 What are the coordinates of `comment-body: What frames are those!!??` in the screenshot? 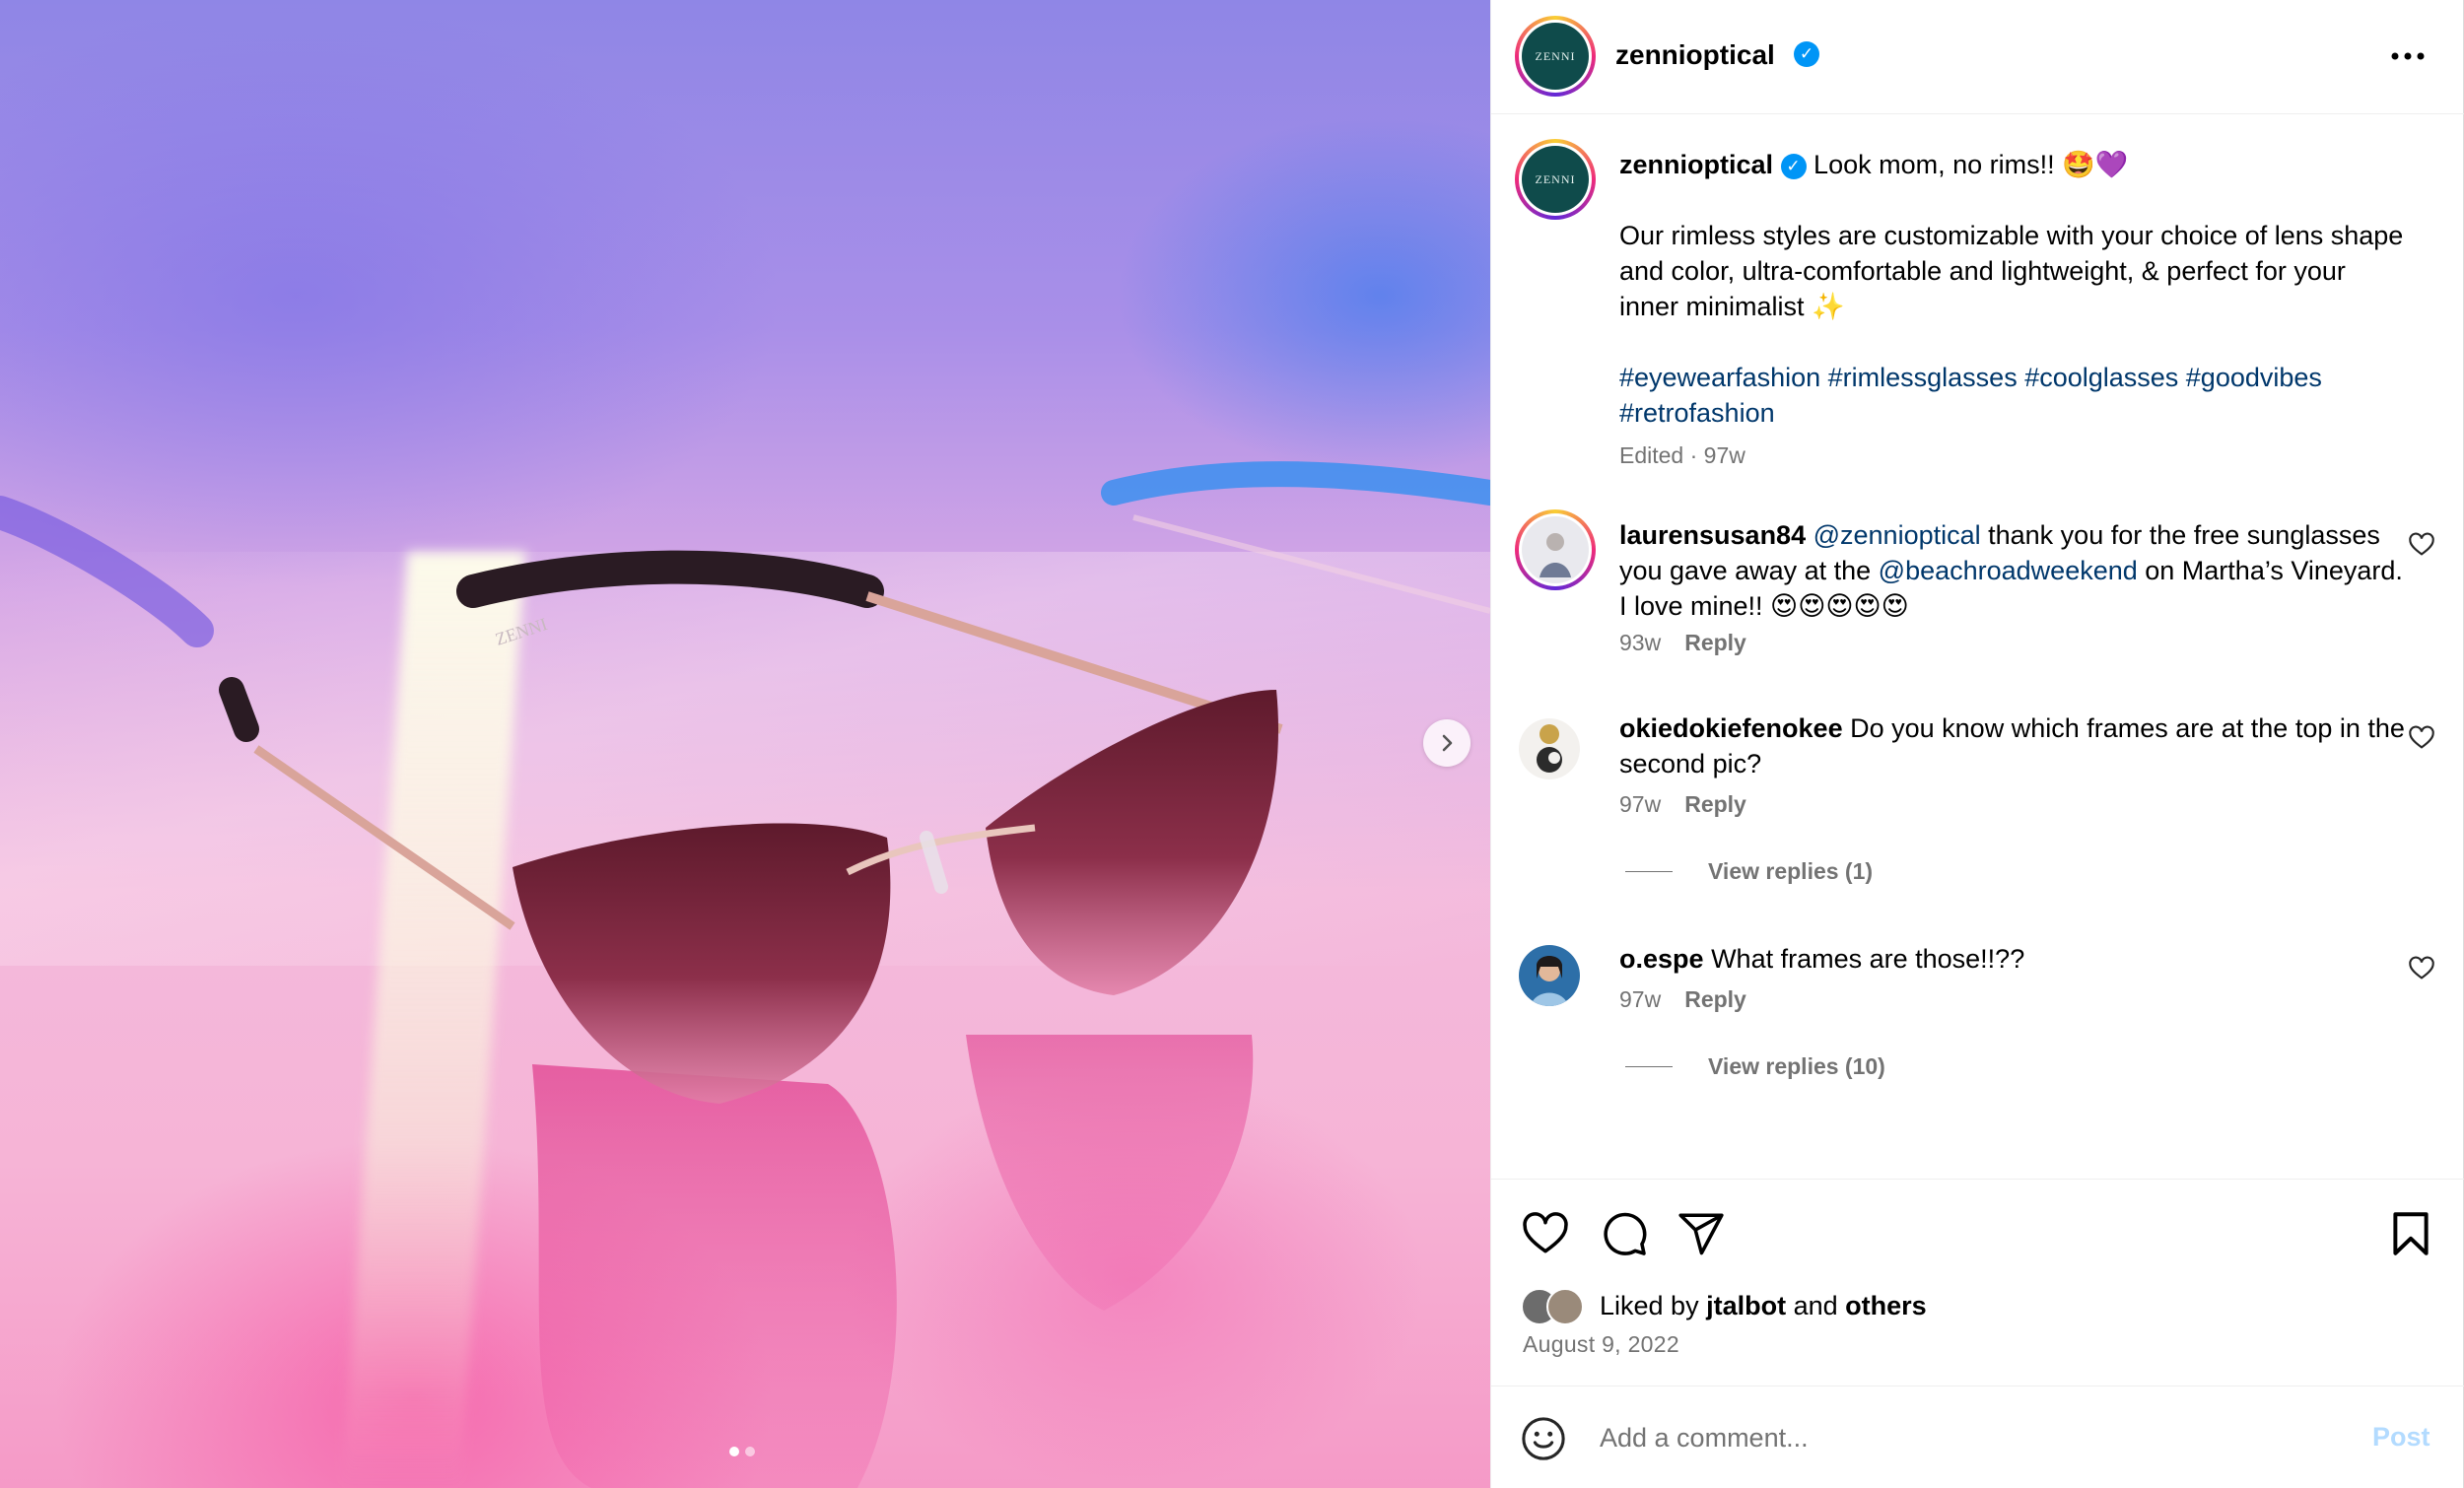 It's located at (1868, 959).